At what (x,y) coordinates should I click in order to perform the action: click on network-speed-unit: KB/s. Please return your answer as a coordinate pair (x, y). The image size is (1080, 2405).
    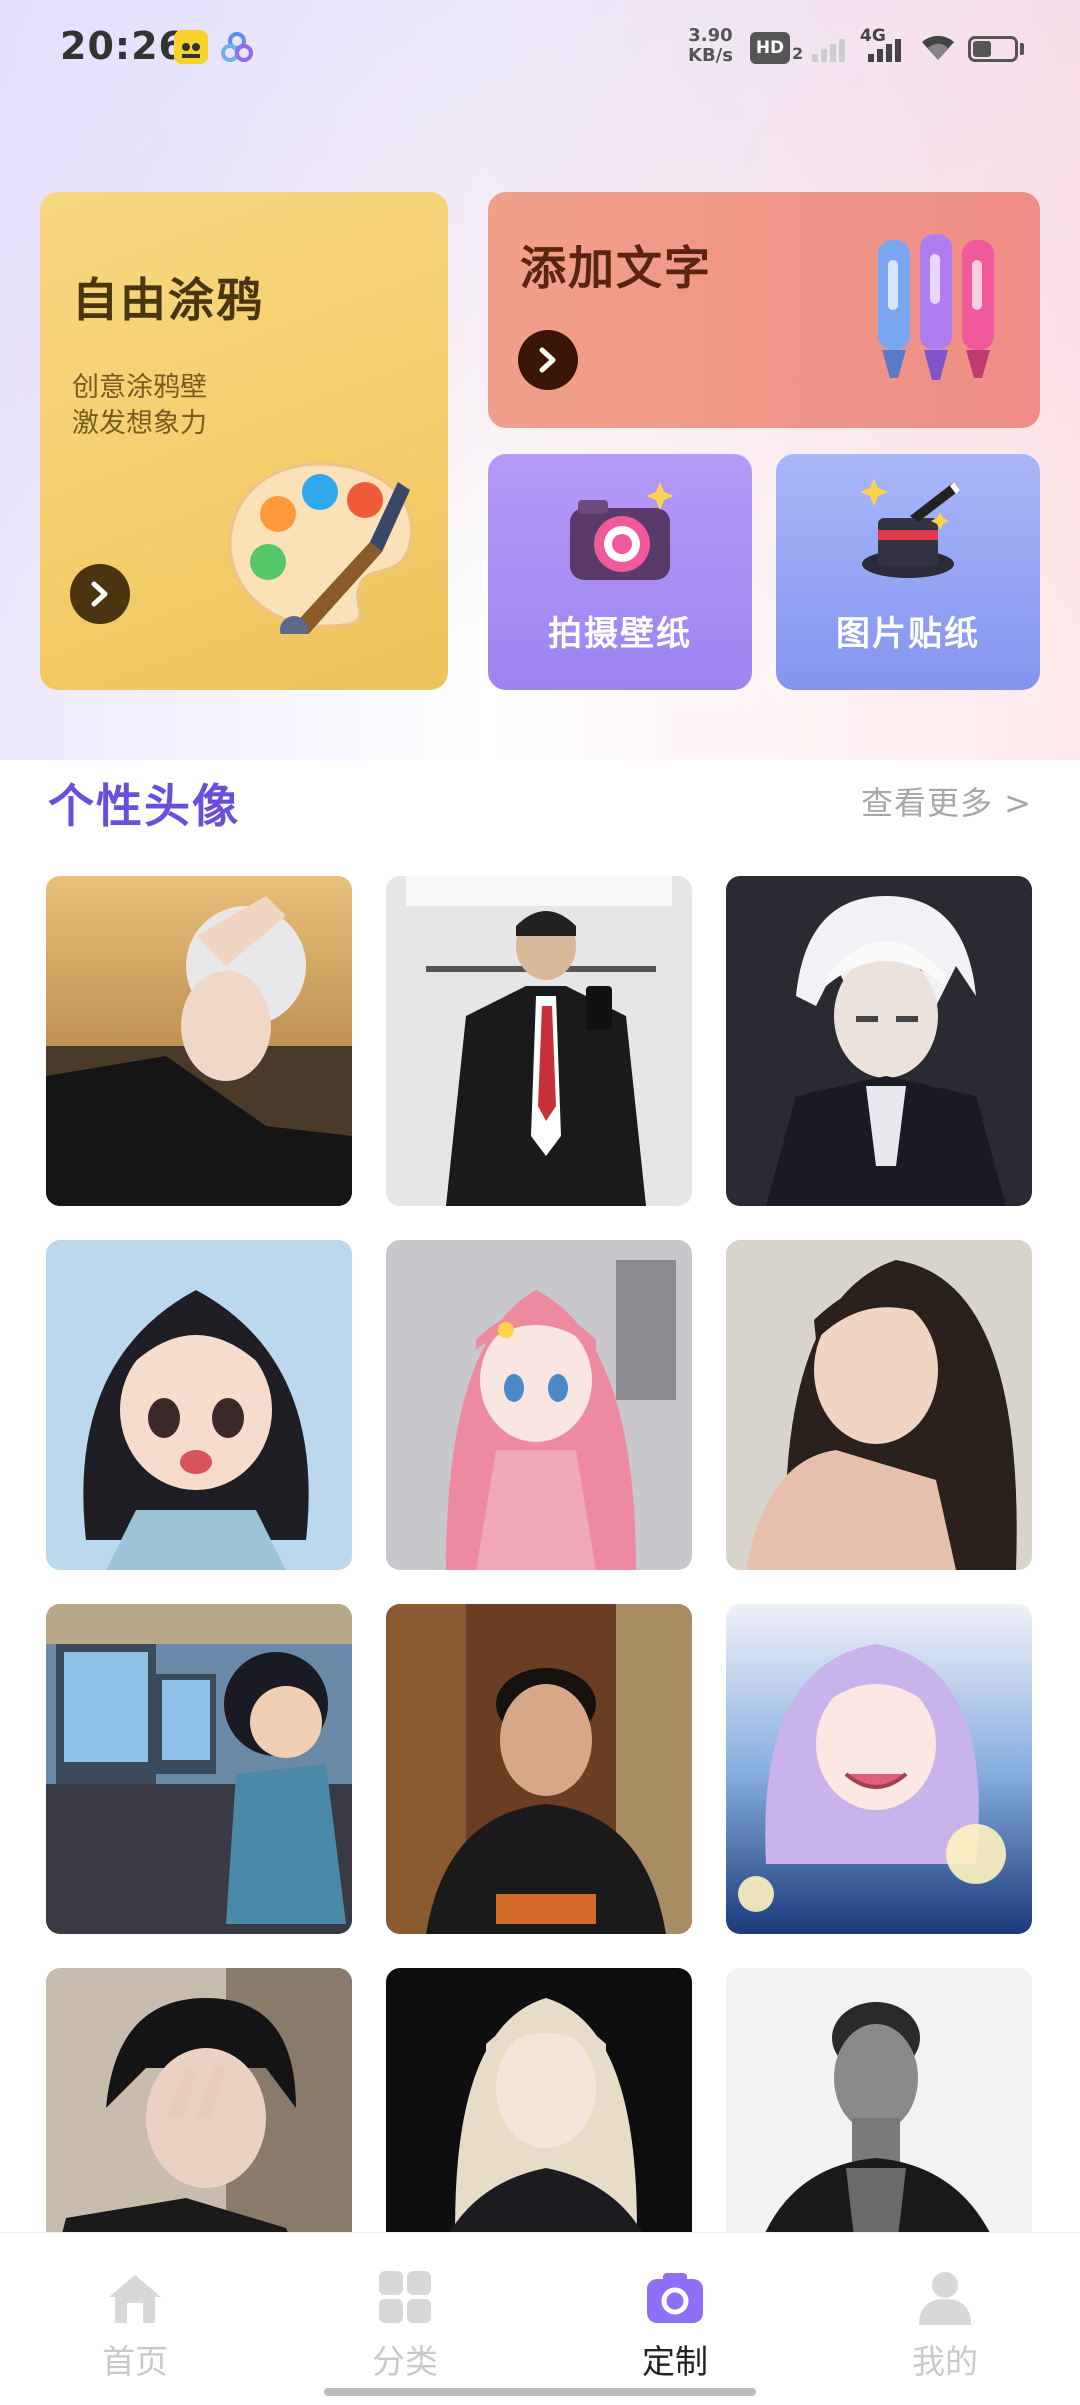
    Looking at the image, I should click on (710, 55).